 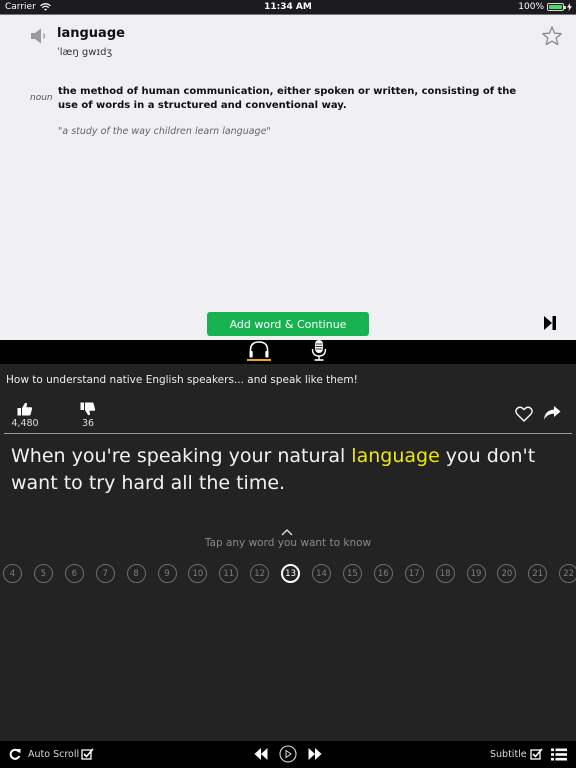 What do you see at coordinates (288, 543) in the screenshot?
I see `tap-hint: Tap any word you want to know` at bounding box center [288, 543].